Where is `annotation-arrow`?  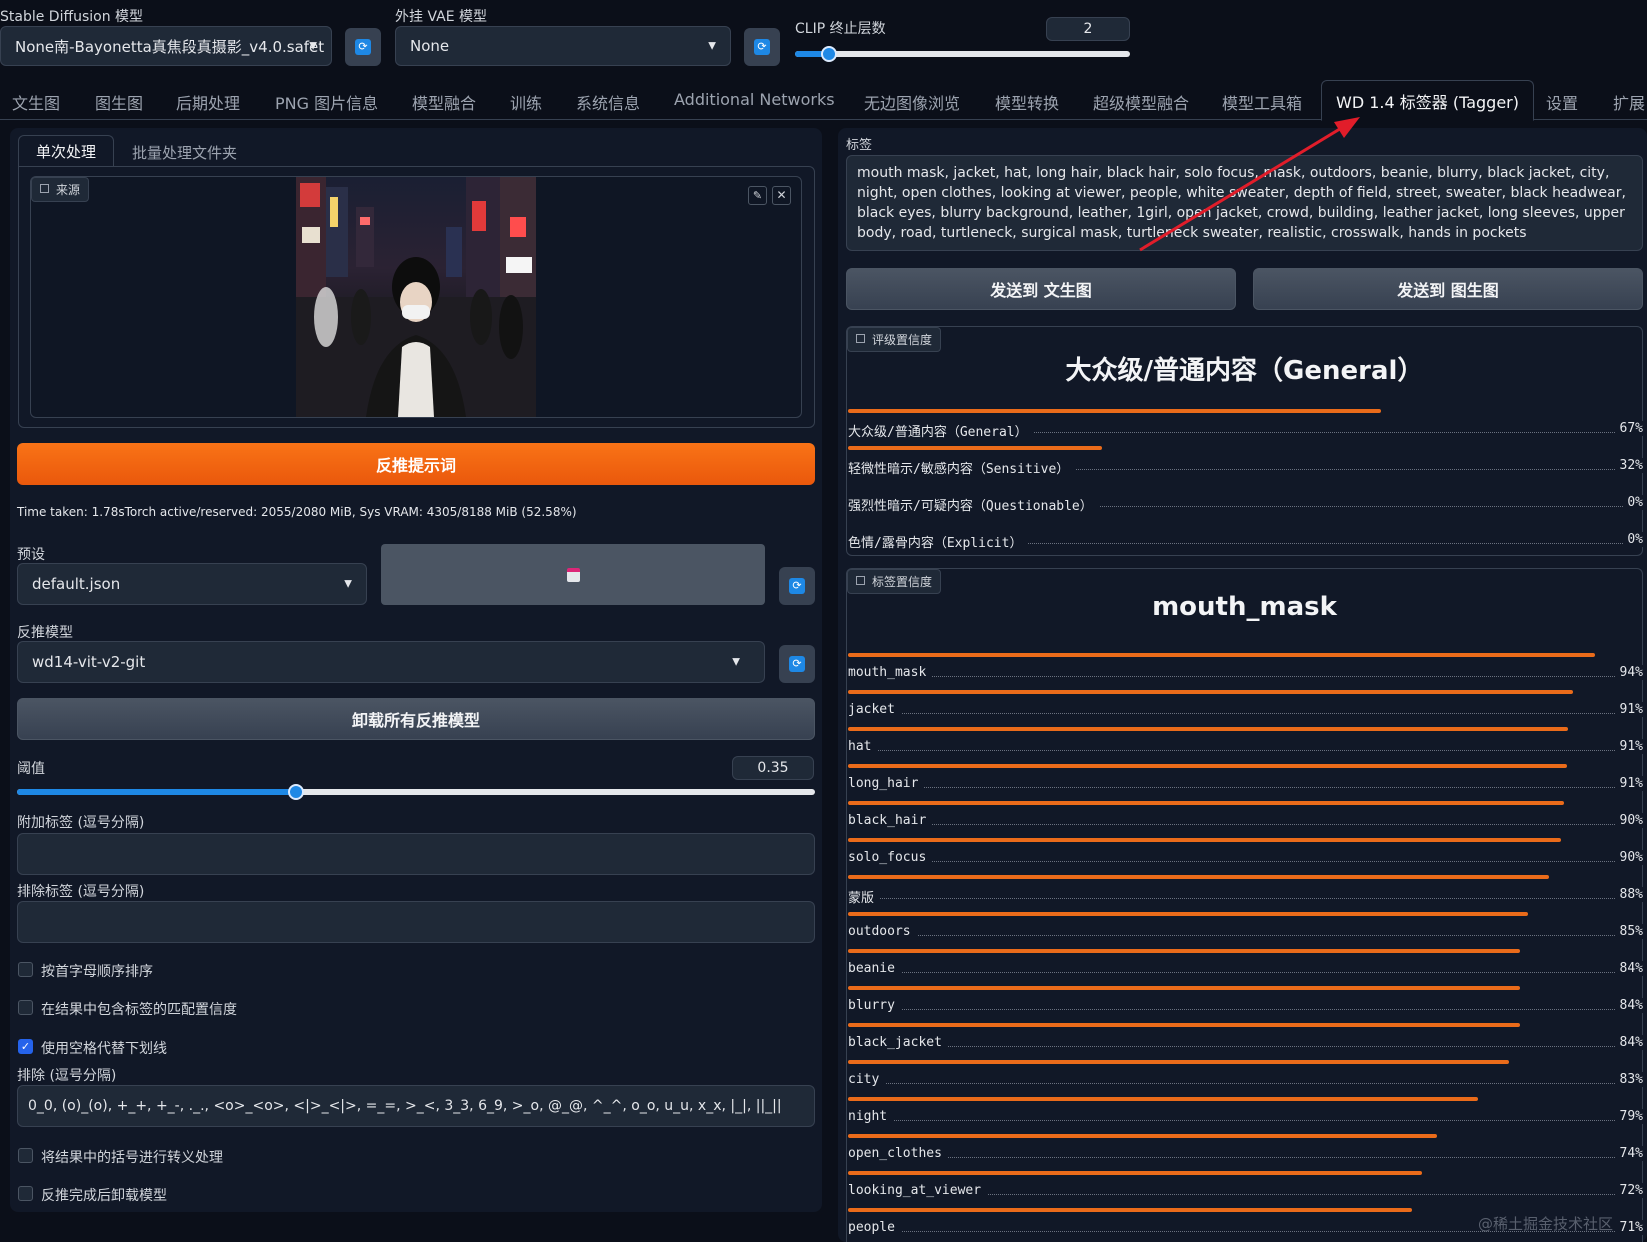 annotation-arrow is located at coordinates (1249, 184).